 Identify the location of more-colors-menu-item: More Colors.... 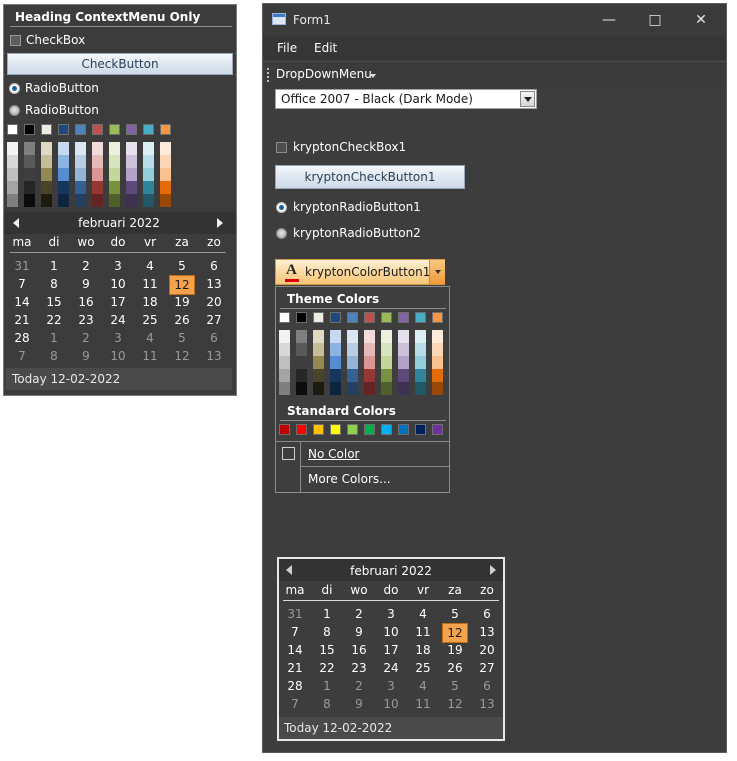
(349, 479).